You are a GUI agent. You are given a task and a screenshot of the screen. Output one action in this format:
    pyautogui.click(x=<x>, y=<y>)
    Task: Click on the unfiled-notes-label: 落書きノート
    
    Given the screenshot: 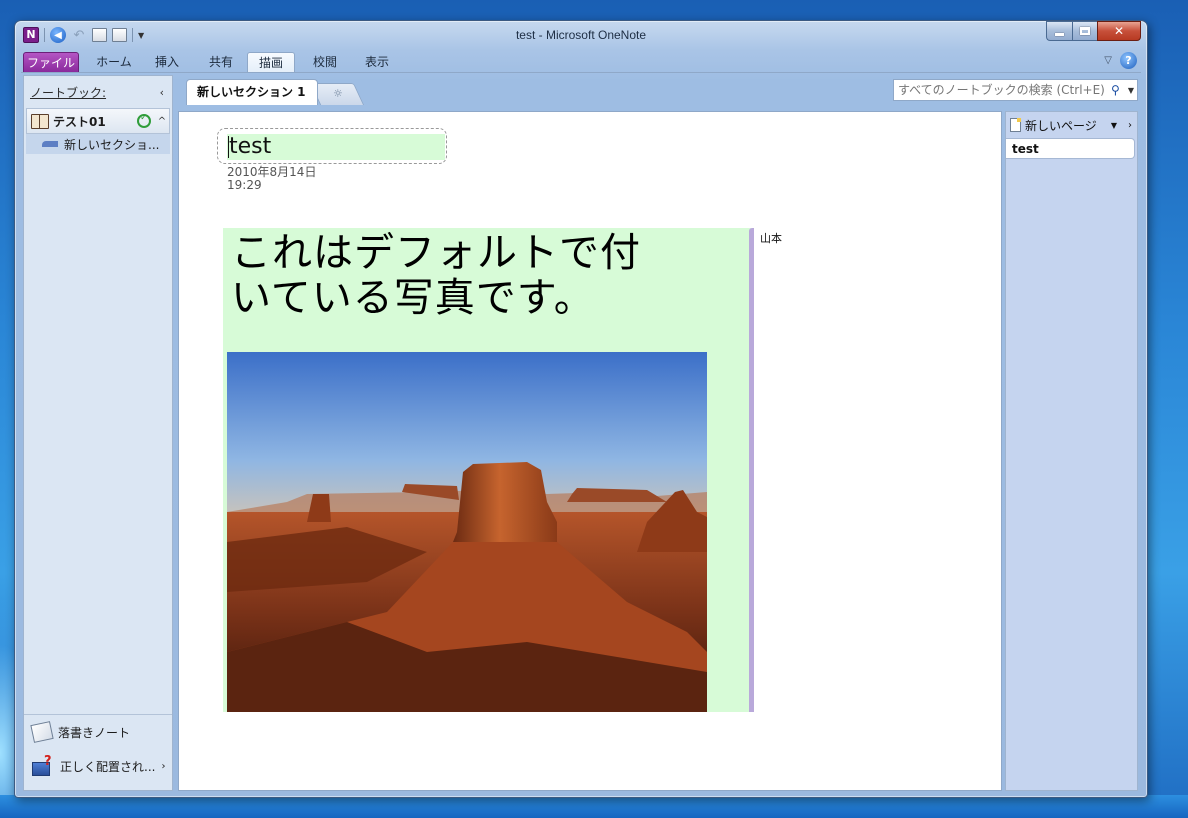 What is the action you would take?
    pyautogui.click(x=94, y=732)
    